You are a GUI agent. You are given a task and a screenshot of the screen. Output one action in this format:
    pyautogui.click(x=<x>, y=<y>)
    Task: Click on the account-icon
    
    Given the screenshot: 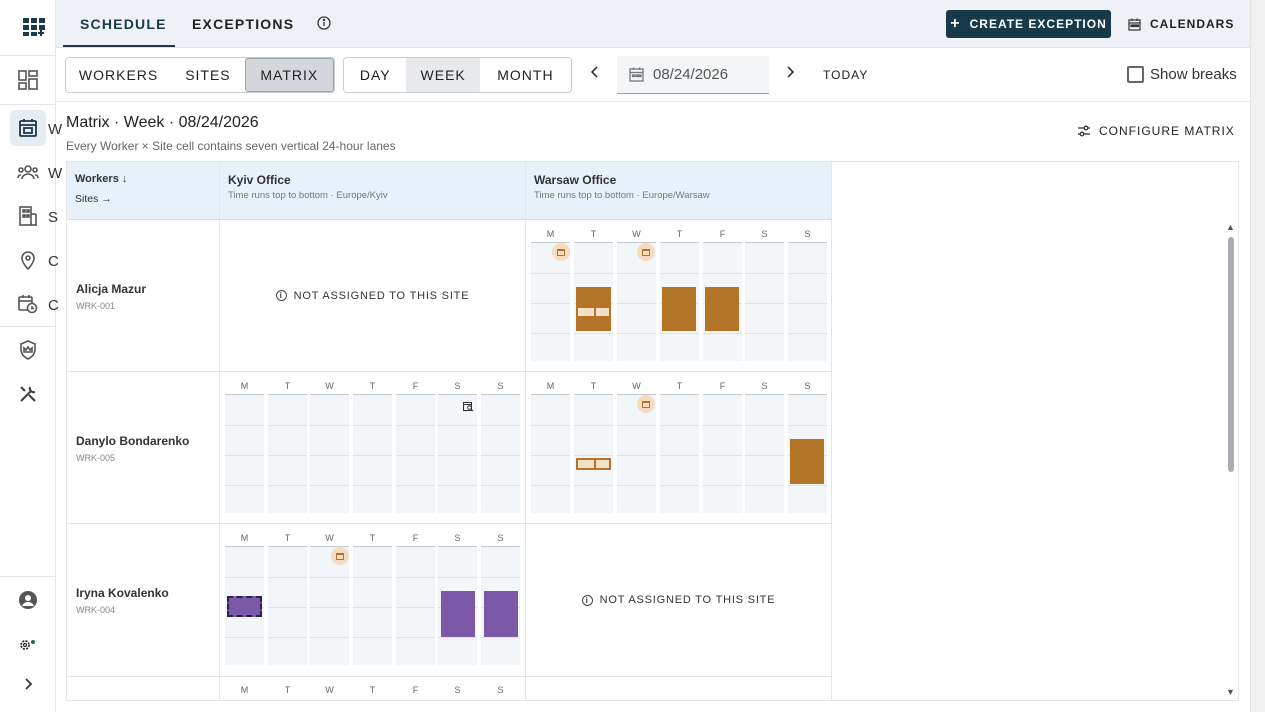 What is the action you would take?
    pyautogui.click(x=28, y=600)
    